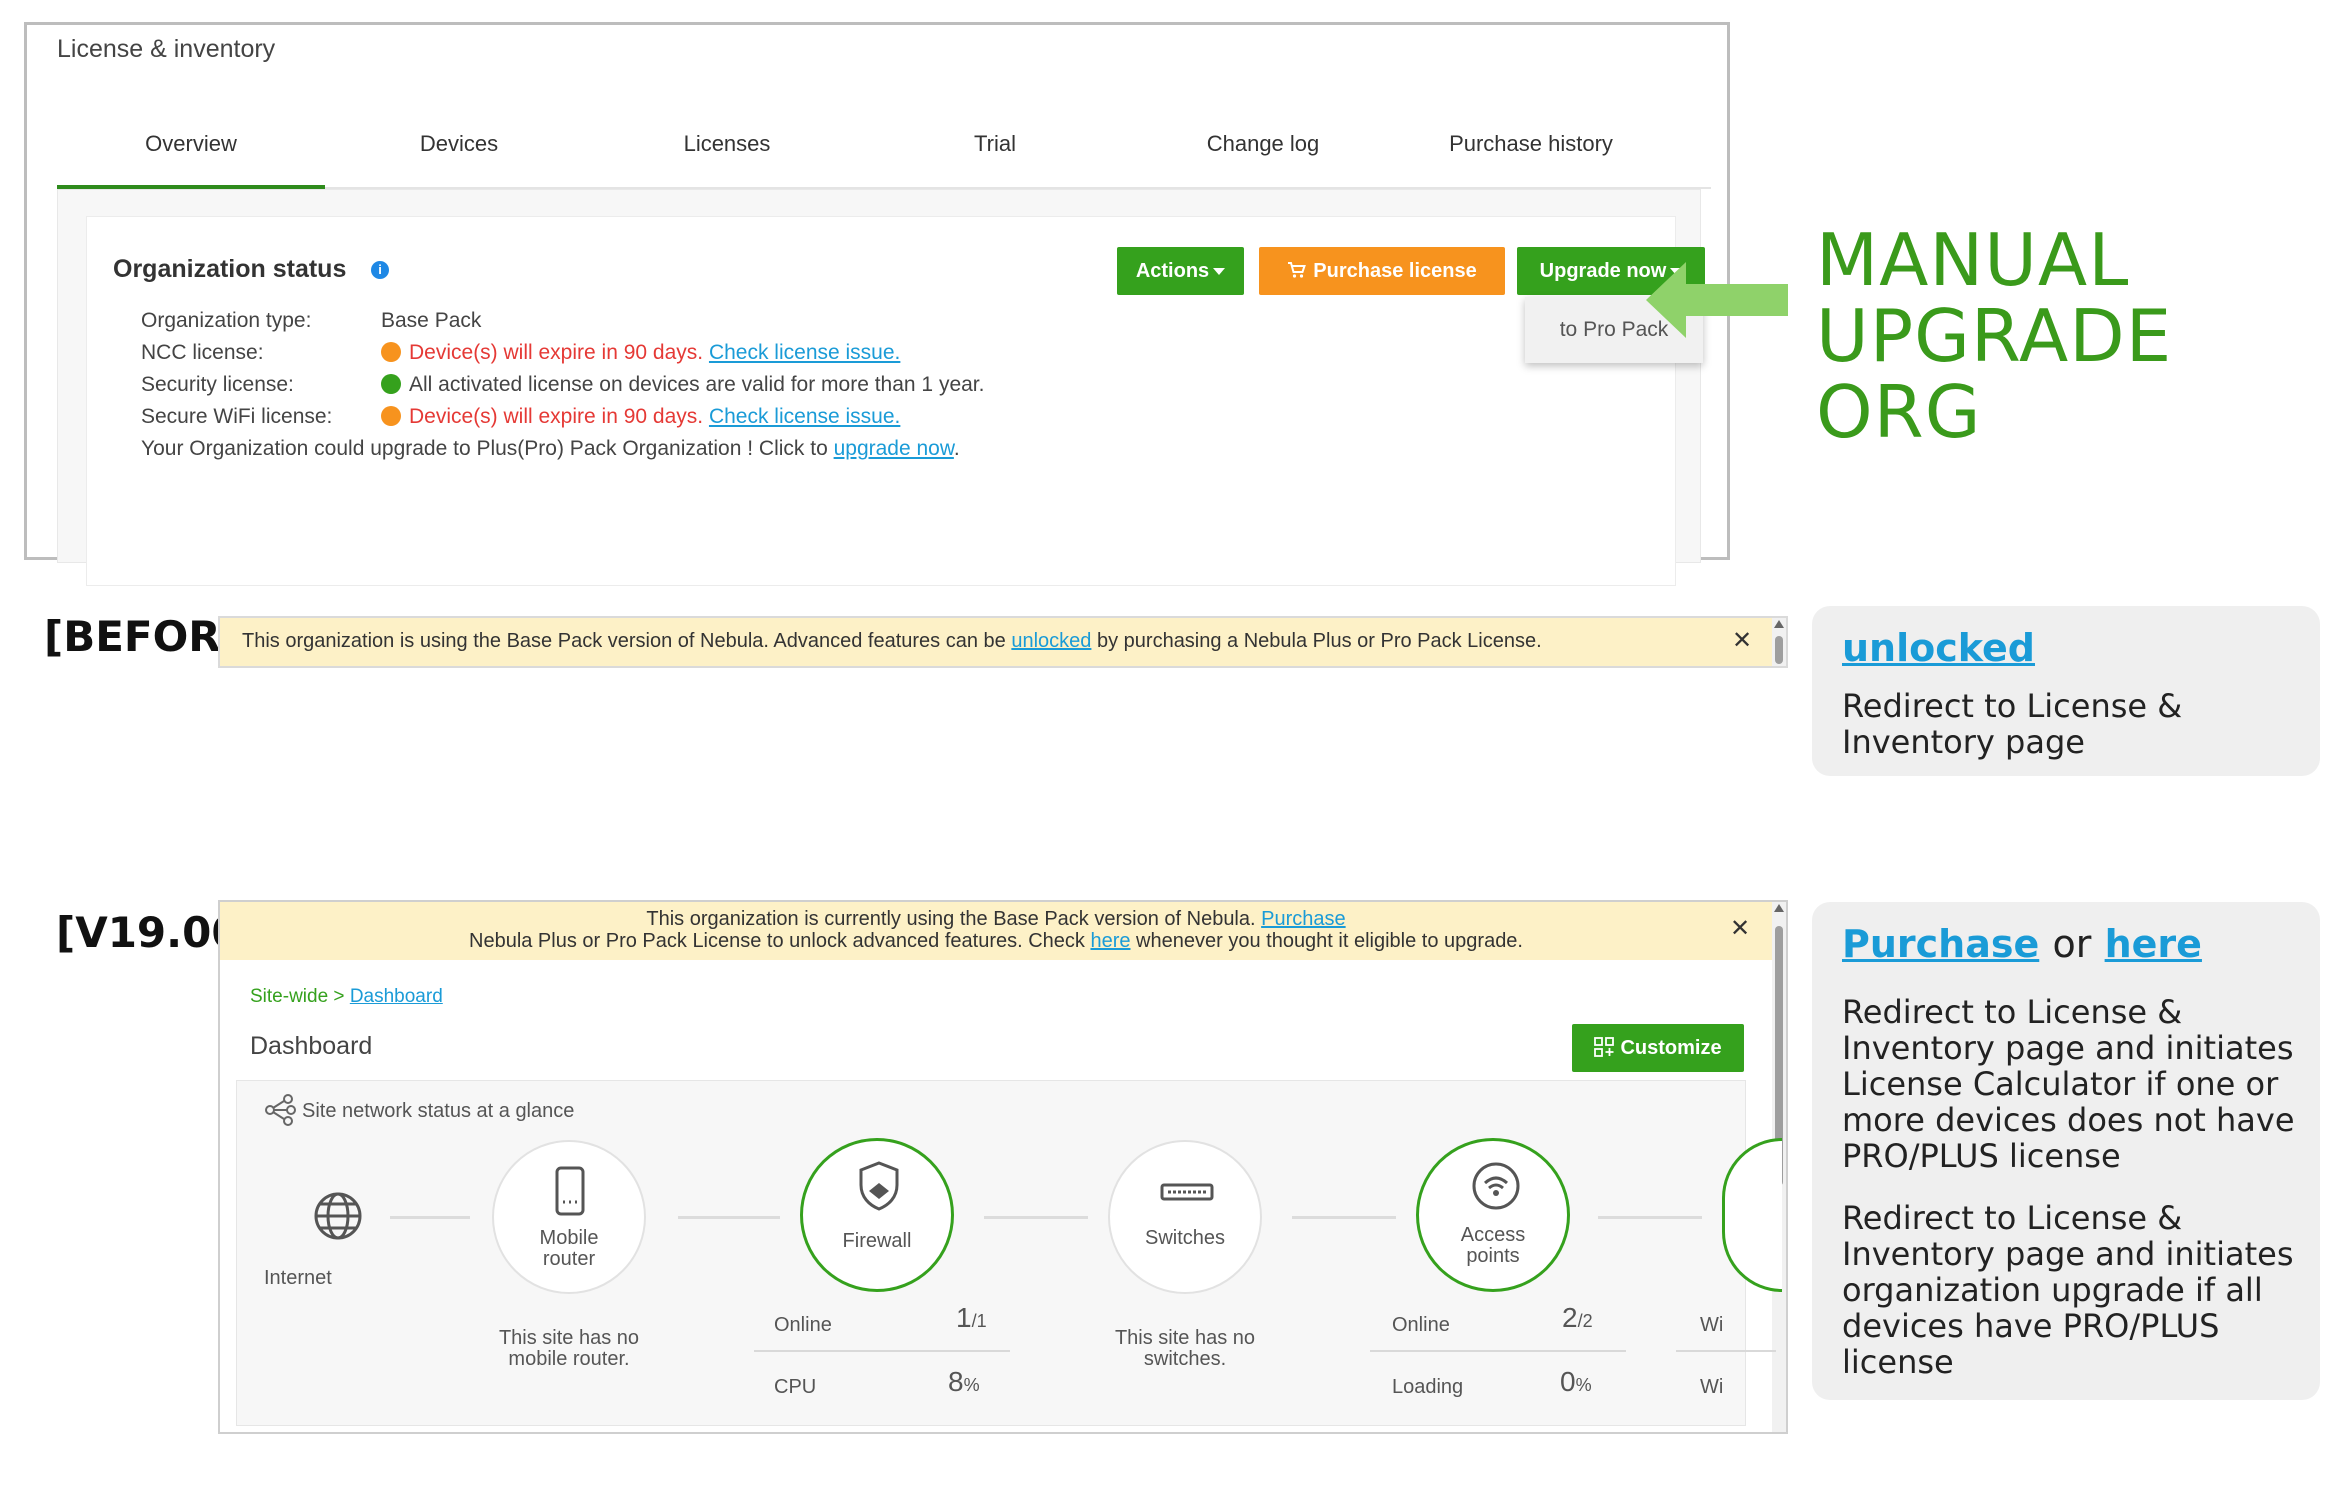 The height and width of the screenshot is (1486, 2334). What do you see at coordinates (1577, 1317) in the screenshot?
I see `ap-online-value: 2/2` at bounding box center [1577, 1317].